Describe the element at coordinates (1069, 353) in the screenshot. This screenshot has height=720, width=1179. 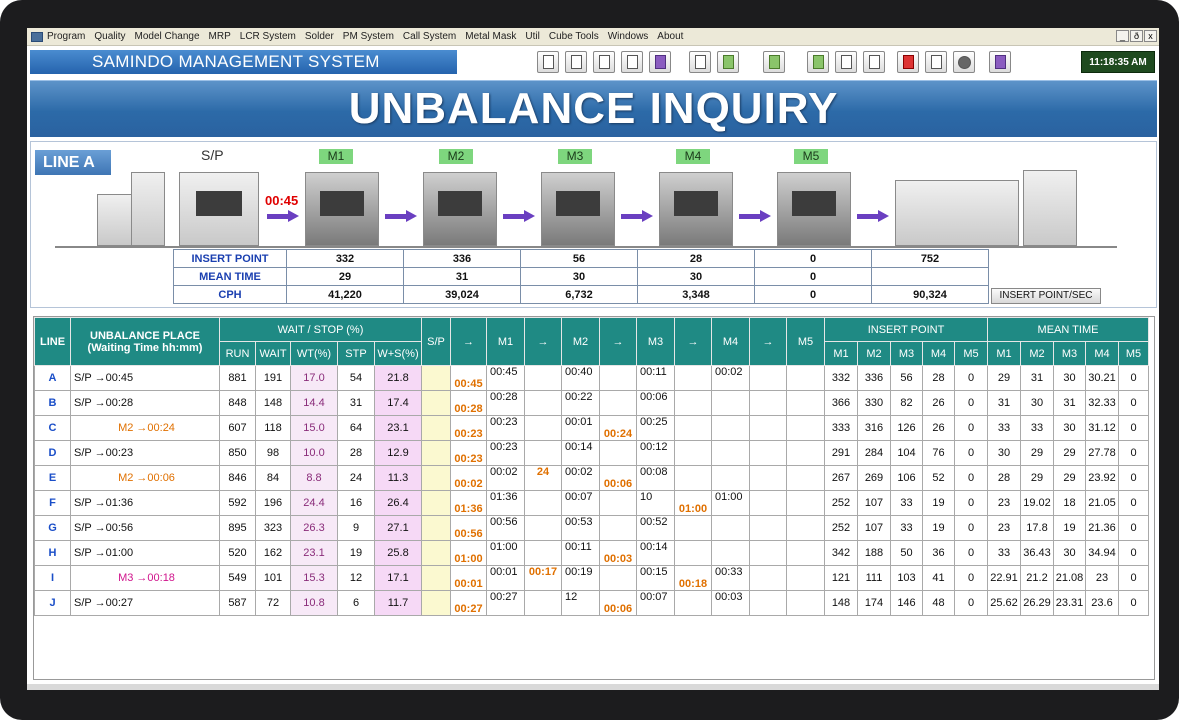
I see `col-mt-m3: M3` at that location.